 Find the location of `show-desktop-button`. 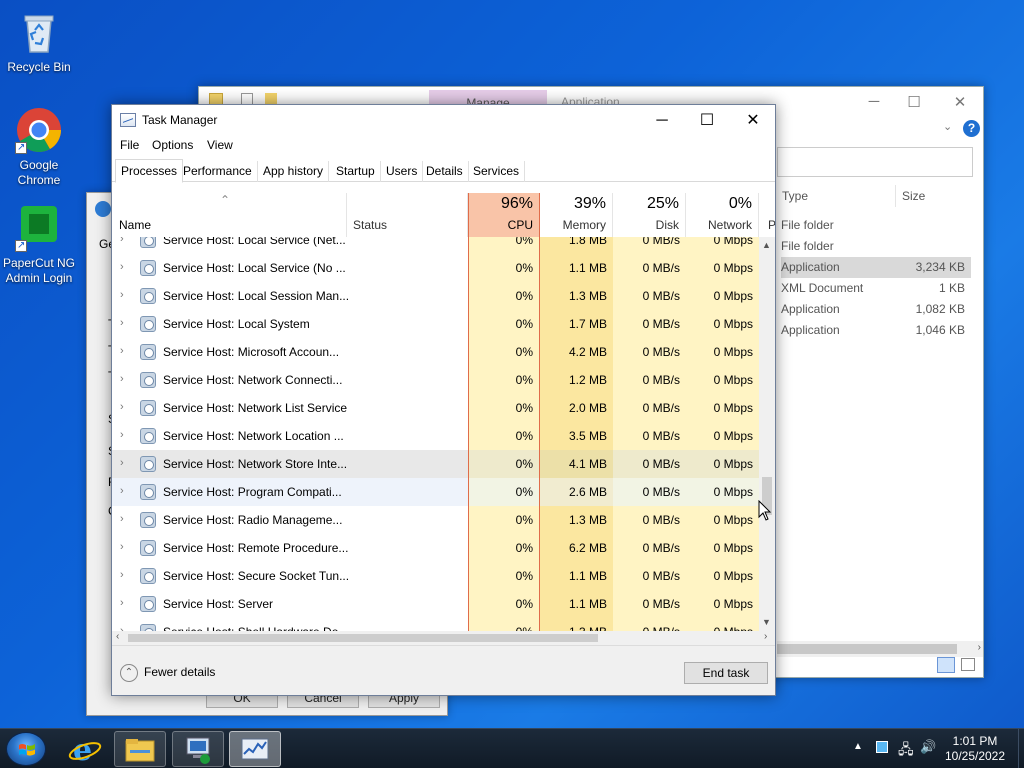

show-desktop-button is located at coordinates (1021, 748).